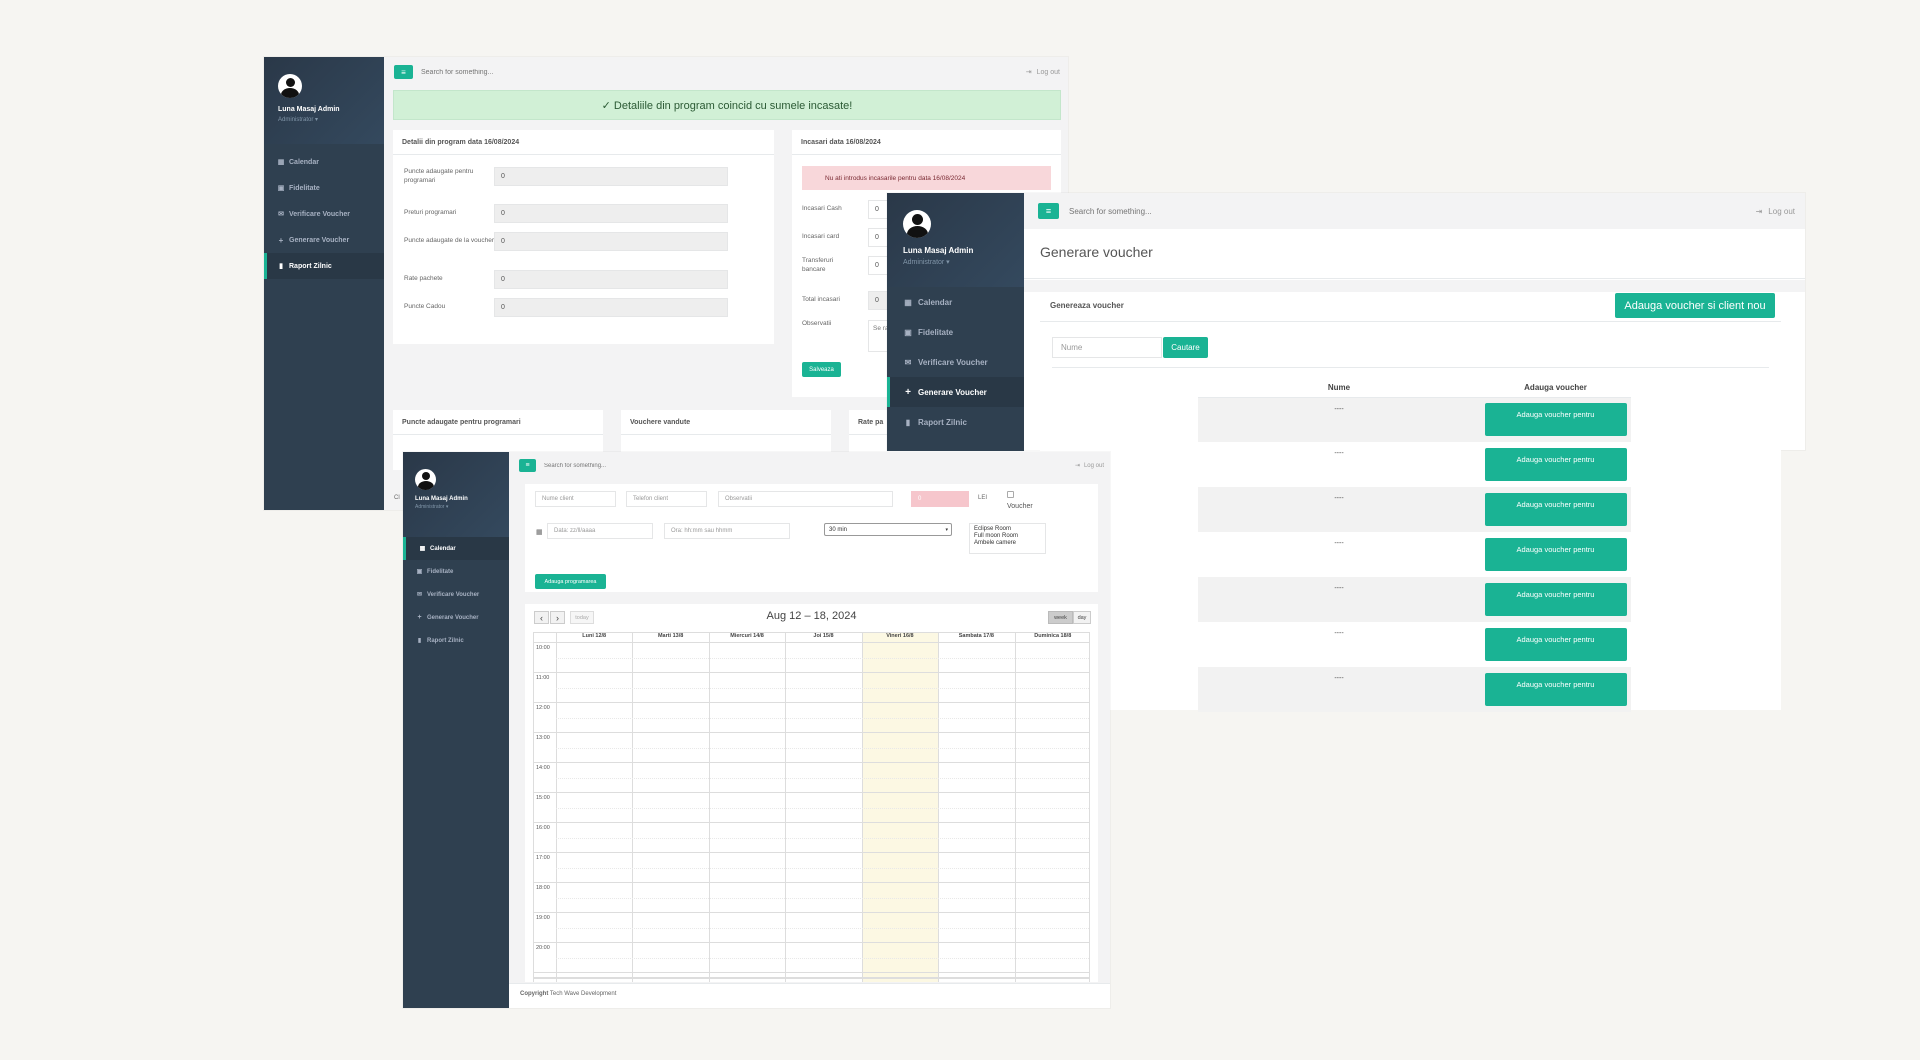  What do you see at coordinates (821, 369) in the screenshot?
I see `save-button: Salveaza` at bounding box center [821, 369].